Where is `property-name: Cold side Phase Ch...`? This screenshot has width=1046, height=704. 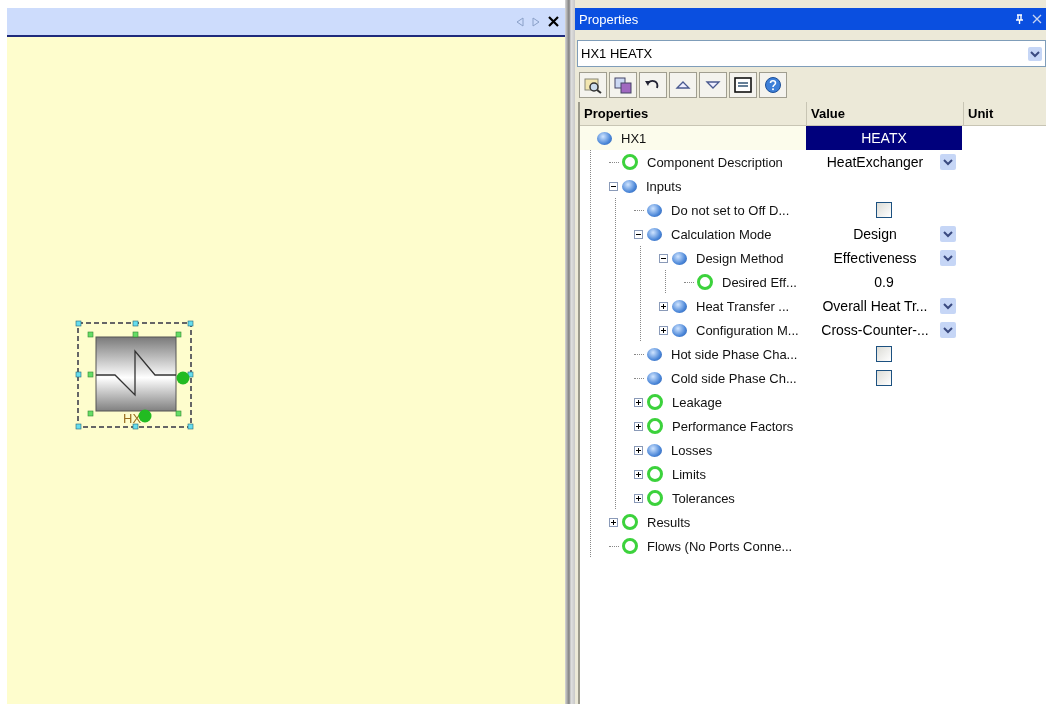
property-name: Cold side Phase Ch... is located at coordinates (734, 378).